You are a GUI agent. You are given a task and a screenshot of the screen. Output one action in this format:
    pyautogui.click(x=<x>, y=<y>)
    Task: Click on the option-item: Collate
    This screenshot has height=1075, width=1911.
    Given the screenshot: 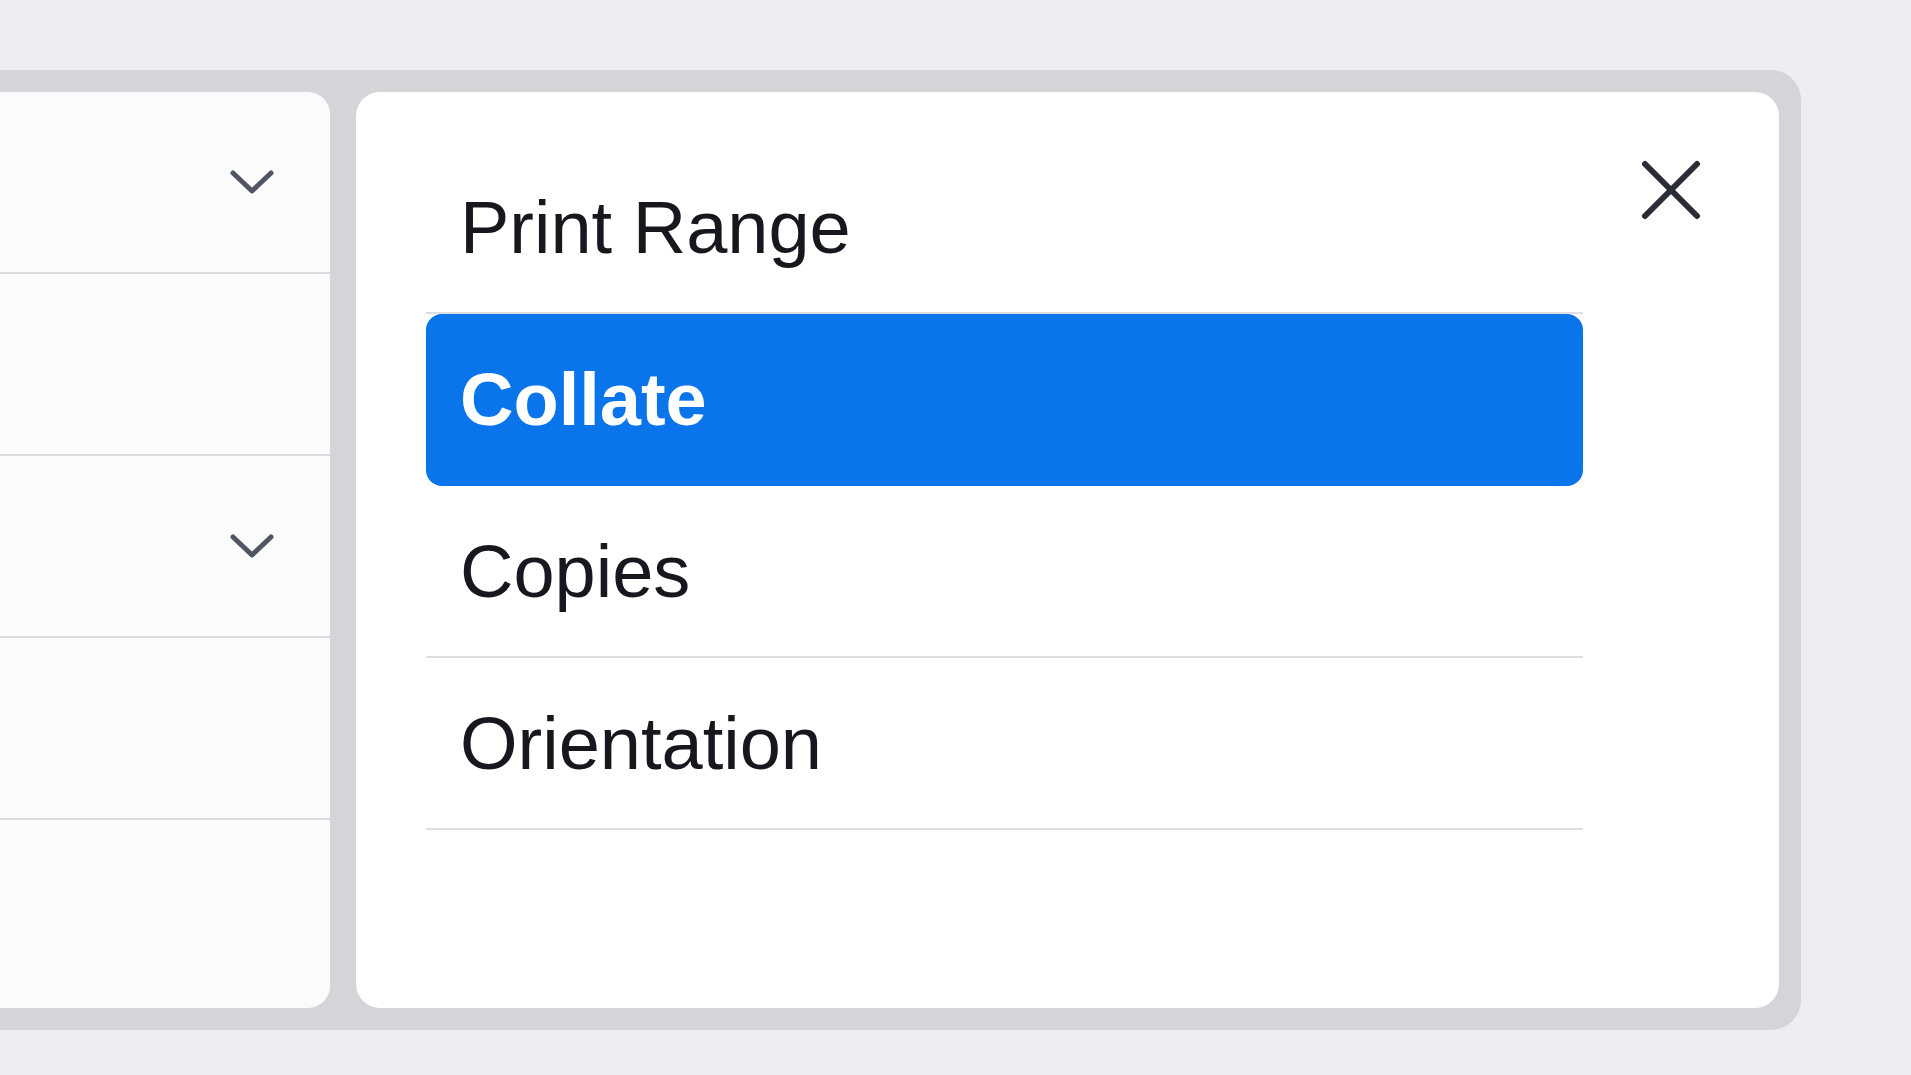 What is the action you would take?
    pyautogui.click(x=1004, y=400)
    